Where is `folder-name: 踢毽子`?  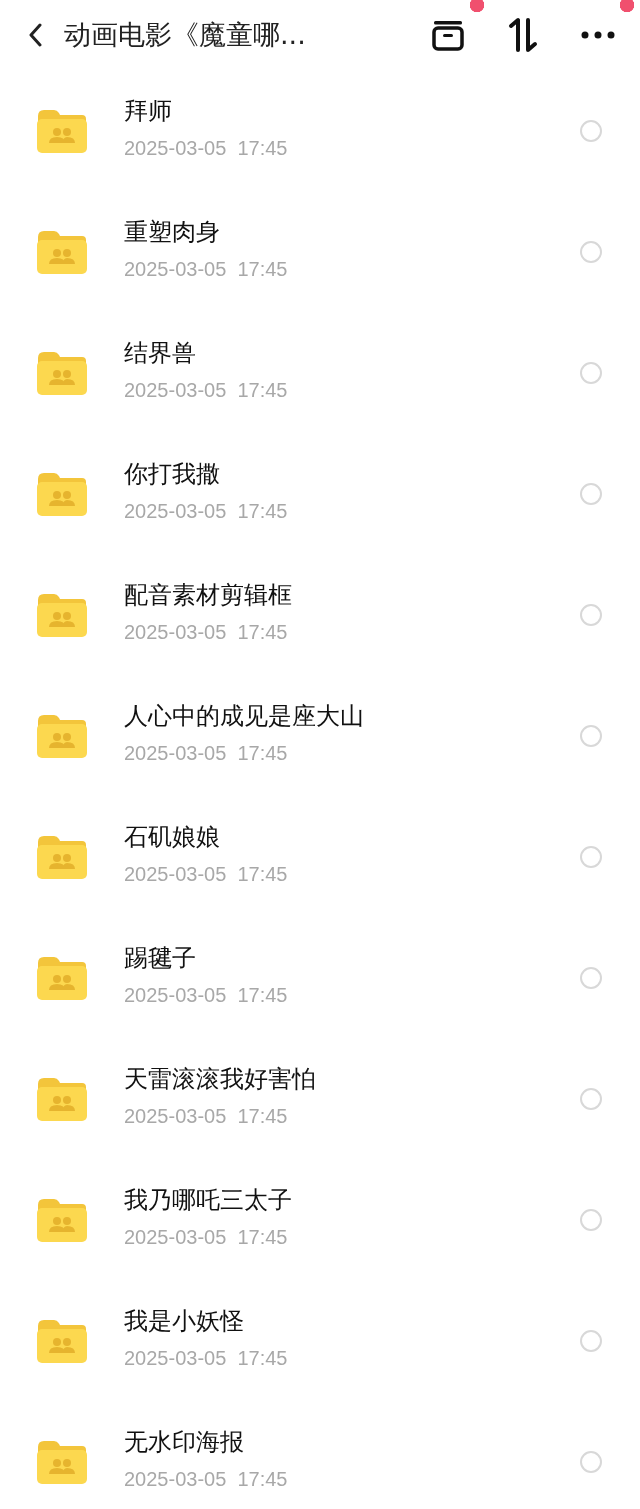 folder-name: 踢毽子 is located at coordinates (352, 958).